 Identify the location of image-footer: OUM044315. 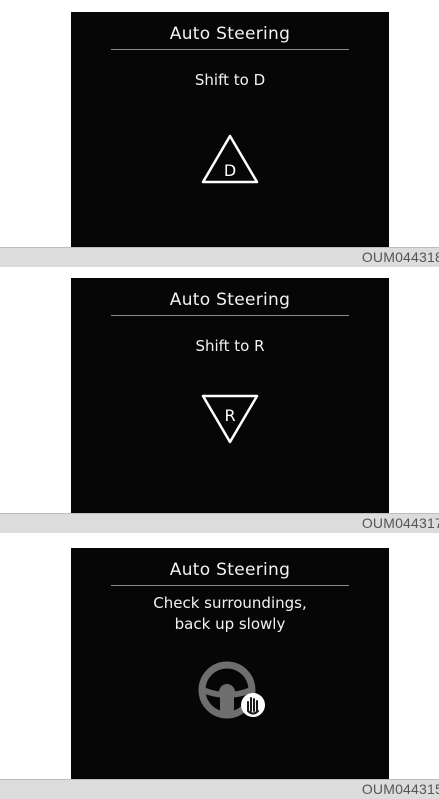
(219, 789).